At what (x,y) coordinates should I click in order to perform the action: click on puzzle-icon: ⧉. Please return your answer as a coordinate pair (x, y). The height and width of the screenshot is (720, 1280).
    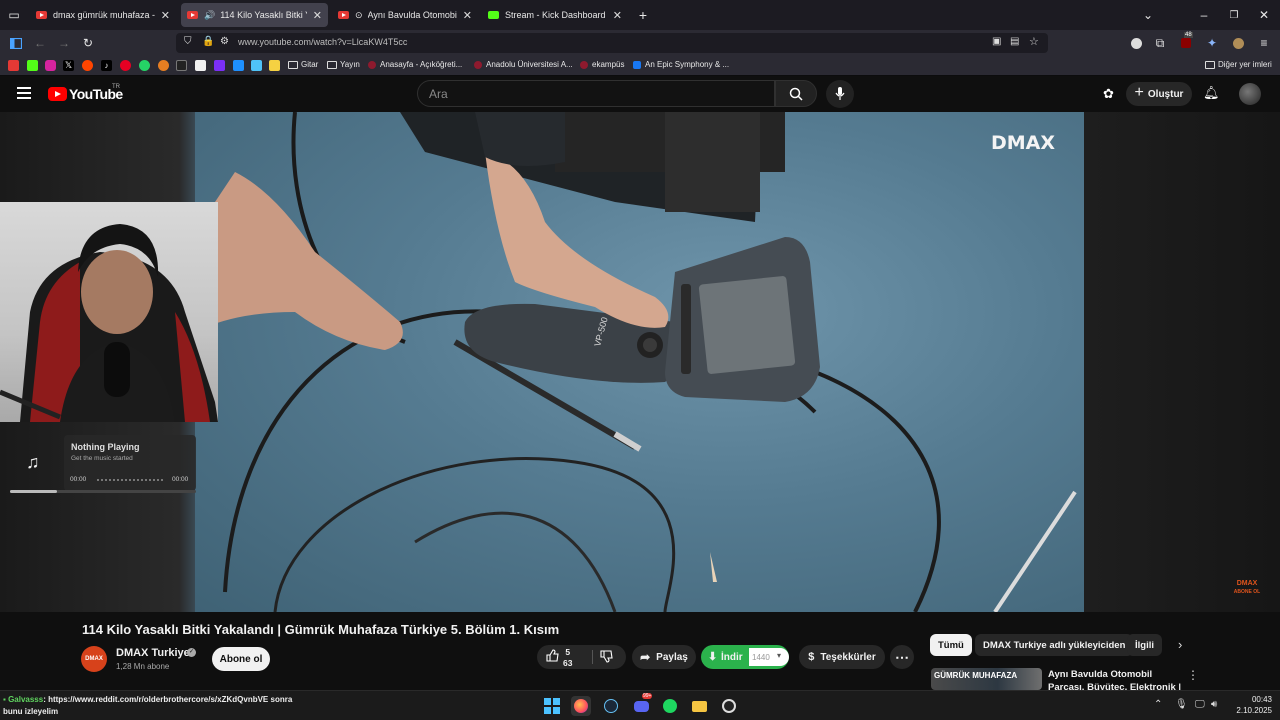
    Looking at the image, I should click on (1160, 43).